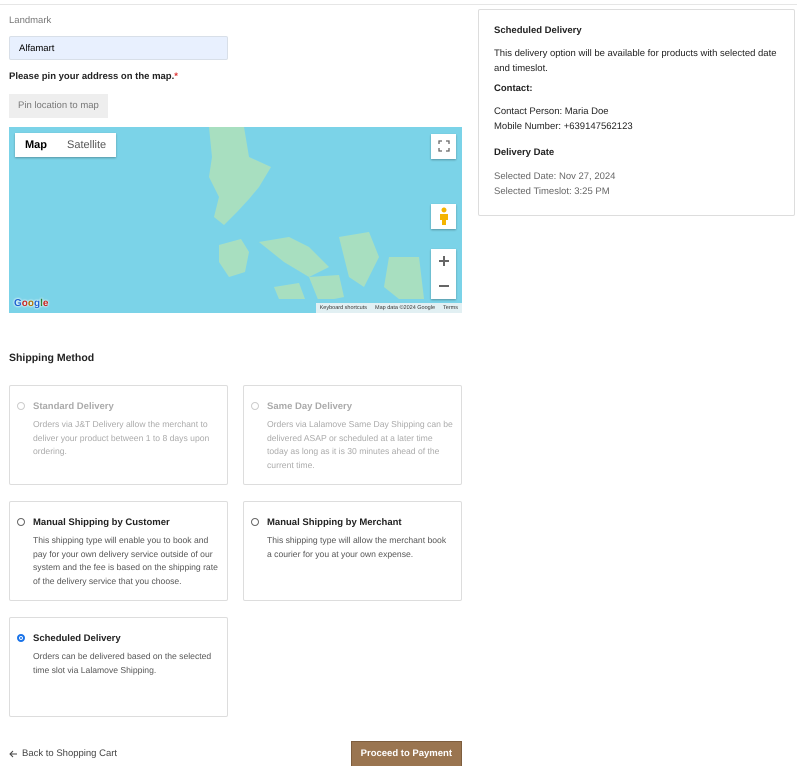  I want to click on zoom-out-button, so click(443, 286).